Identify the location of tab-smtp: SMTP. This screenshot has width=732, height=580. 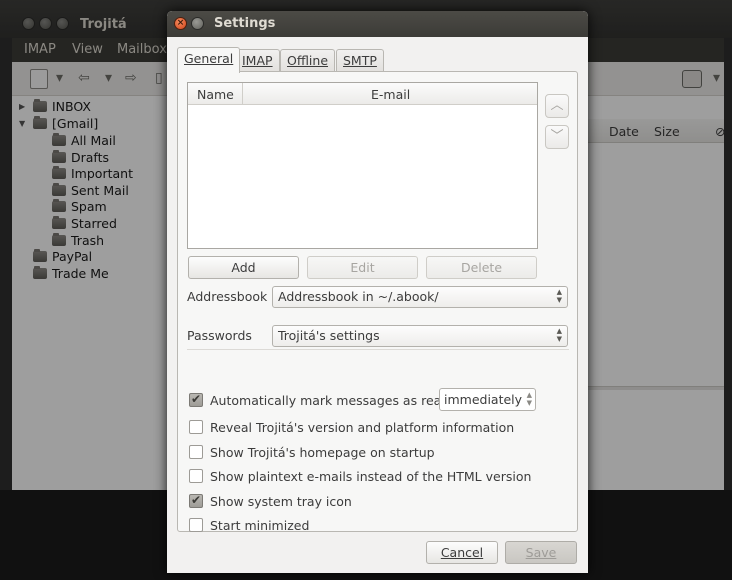
(360, 60).